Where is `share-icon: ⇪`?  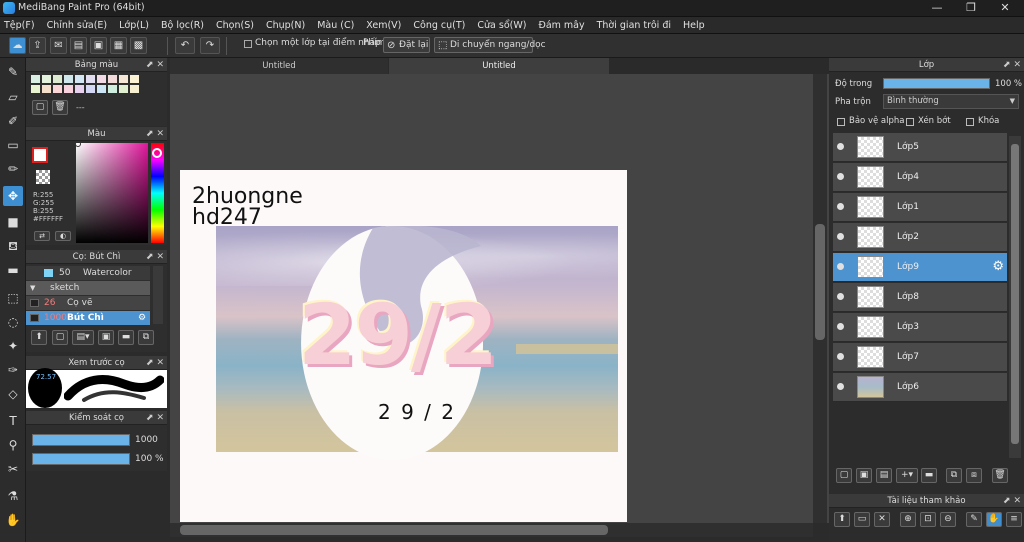 share-icon: ⇪ is located at coordinates (37, 45).